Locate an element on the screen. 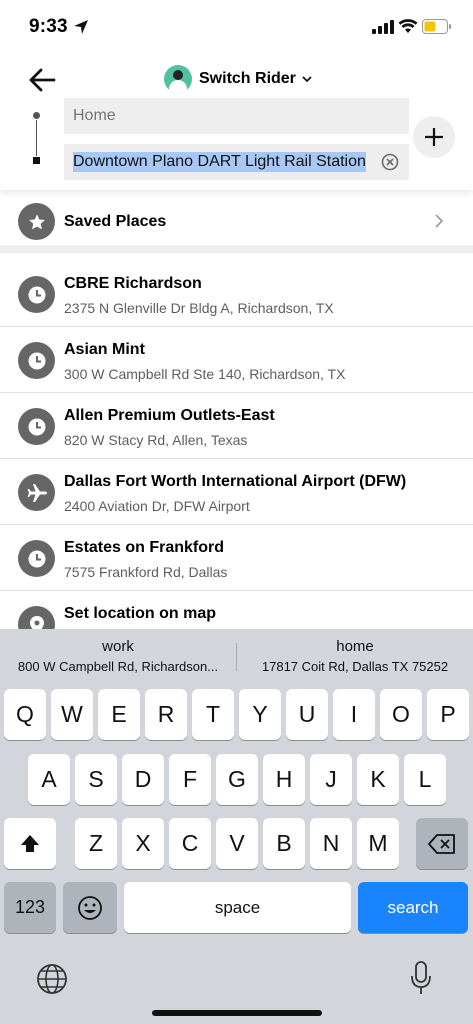  key-w: W is located at coordinates (72, 714).